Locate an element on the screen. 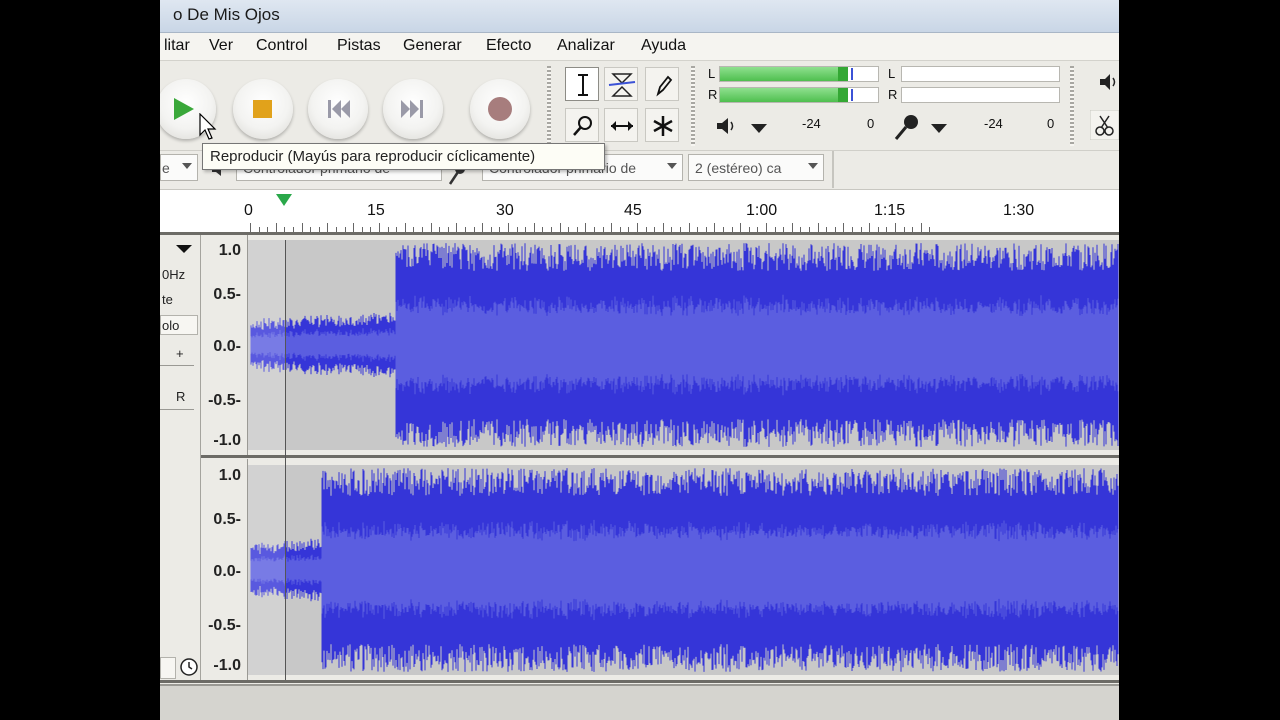 This screenshot has width=1280, height=720. skip-start-icon is located at coordinates (339, 109).